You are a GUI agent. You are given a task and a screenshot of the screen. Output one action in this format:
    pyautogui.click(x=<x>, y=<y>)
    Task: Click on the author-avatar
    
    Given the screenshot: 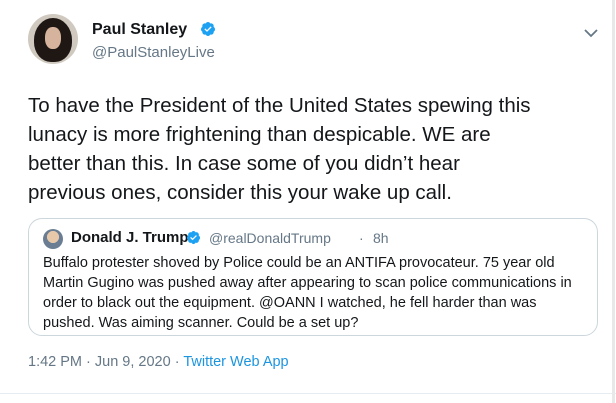 What is the action you would take?
    pyautogui.click(x=53, y=39)
    